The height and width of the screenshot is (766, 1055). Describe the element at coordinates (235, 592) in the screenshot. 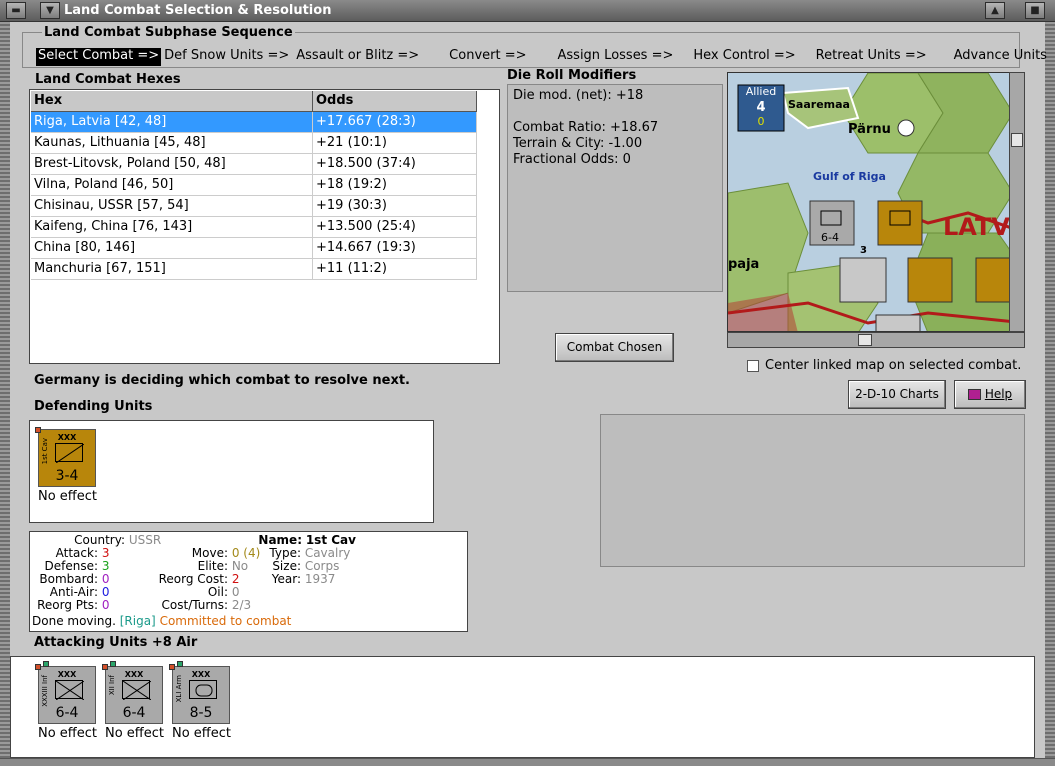

I see `oil-value: 0` at that location.